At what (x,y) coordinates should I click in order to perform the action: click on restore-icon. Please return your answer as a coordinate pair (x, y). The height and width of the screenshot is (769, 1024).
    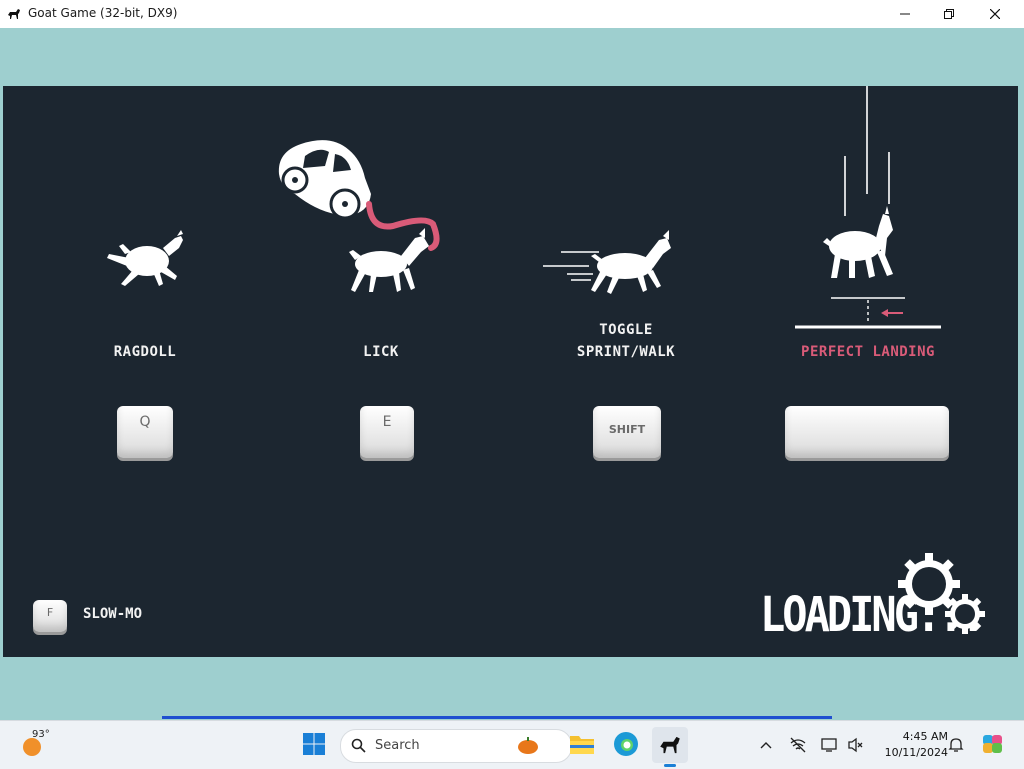
    Looking at the image, I should click on (949, 14).